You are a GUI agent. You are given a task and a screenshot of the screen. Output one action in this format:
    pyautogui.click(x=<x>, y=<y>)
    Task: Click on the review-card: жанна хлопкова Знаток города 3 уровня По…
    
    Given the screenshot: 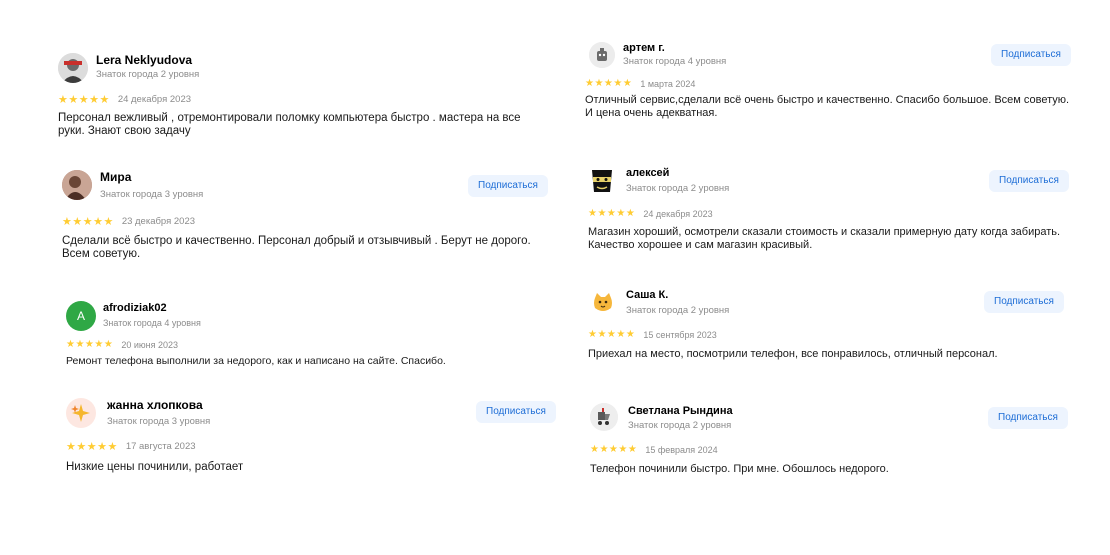 What is the action you would take?
    pyautogui.click(x=316, y=437)
    